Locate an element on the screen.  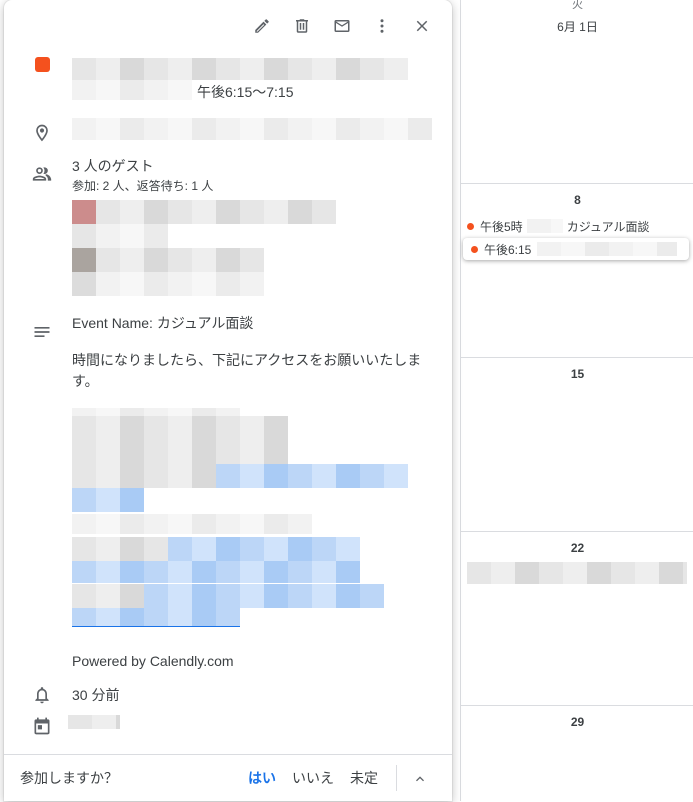
weekday-label: 火 is located at coordinates (577, 5).